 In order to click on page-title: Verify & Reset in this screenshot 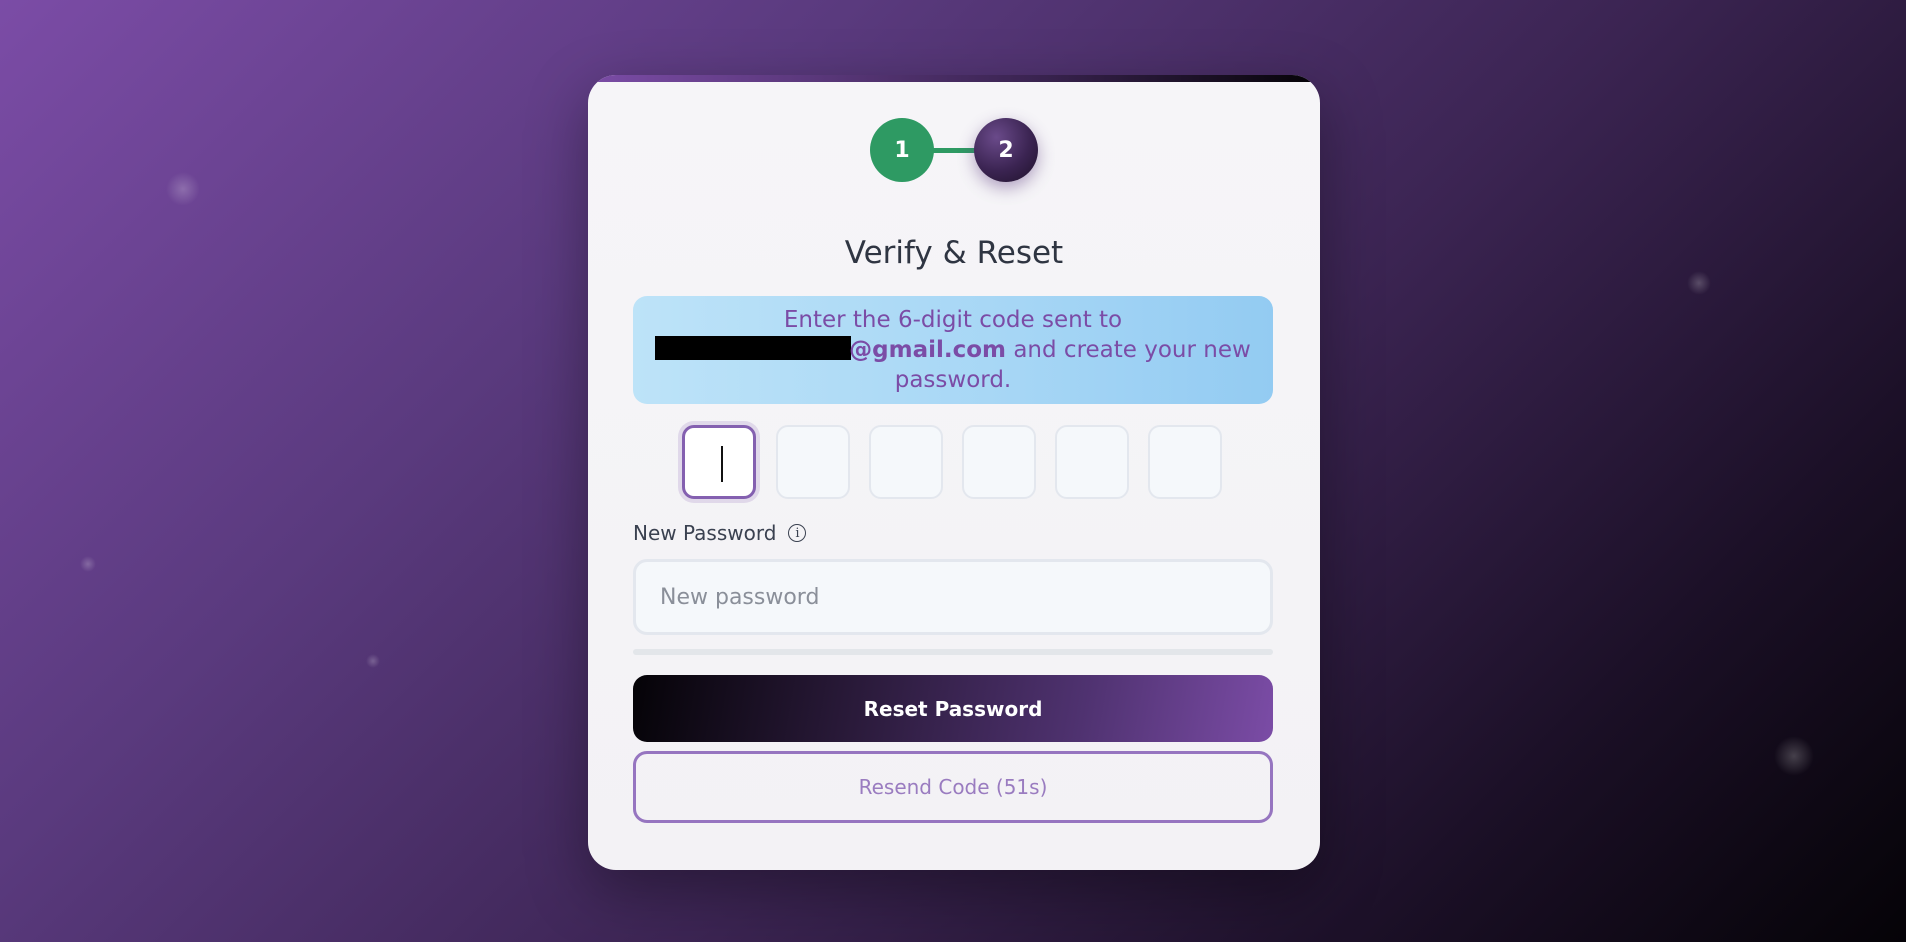, I will do `click(954, 253)`.